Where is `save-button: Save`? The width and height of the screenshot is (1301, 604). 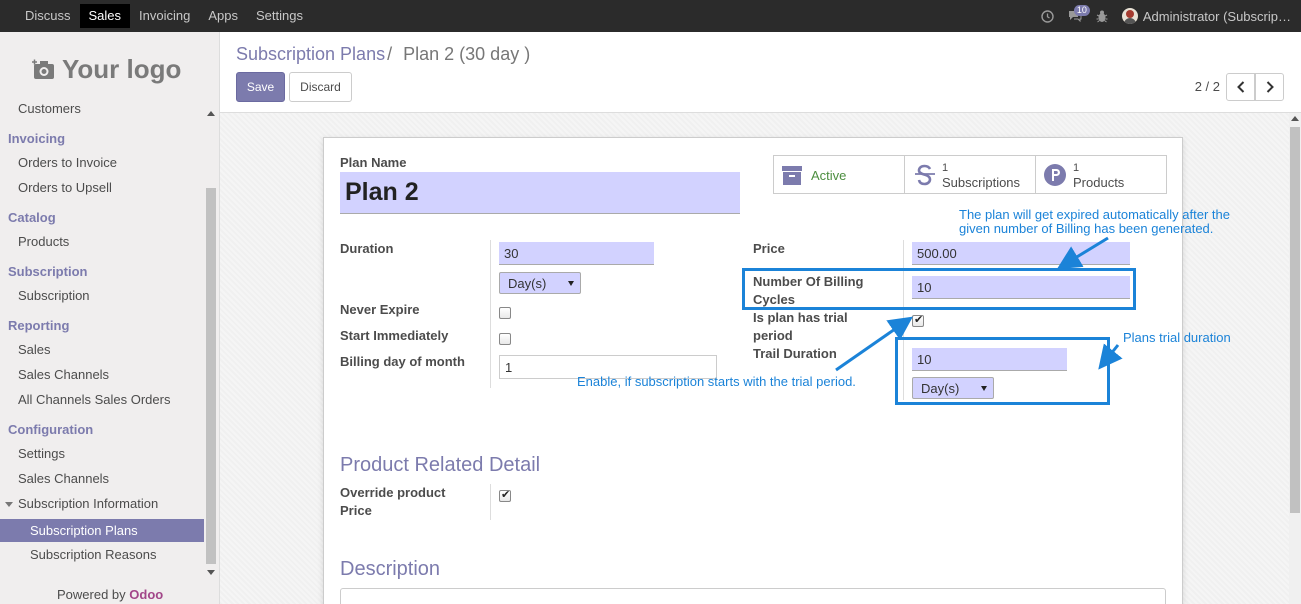 save-button: Save is located at coordinates (260, 87).